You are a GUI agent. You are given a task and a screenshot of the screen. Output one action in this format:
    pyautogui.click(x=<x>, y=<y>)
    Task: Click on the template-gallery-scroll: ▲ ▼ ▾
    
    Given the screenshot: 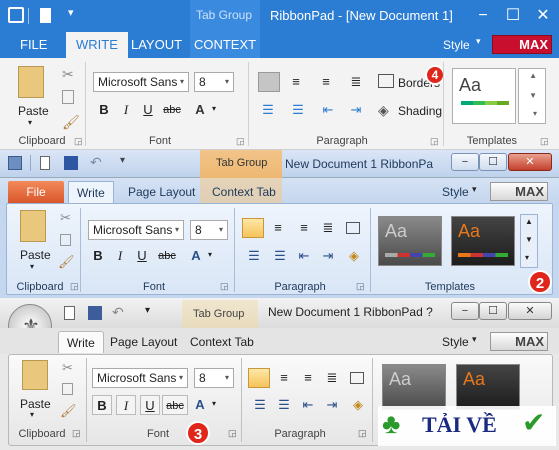 What is the action you would take?
    pyautogui.click(x=532, y=96)
    